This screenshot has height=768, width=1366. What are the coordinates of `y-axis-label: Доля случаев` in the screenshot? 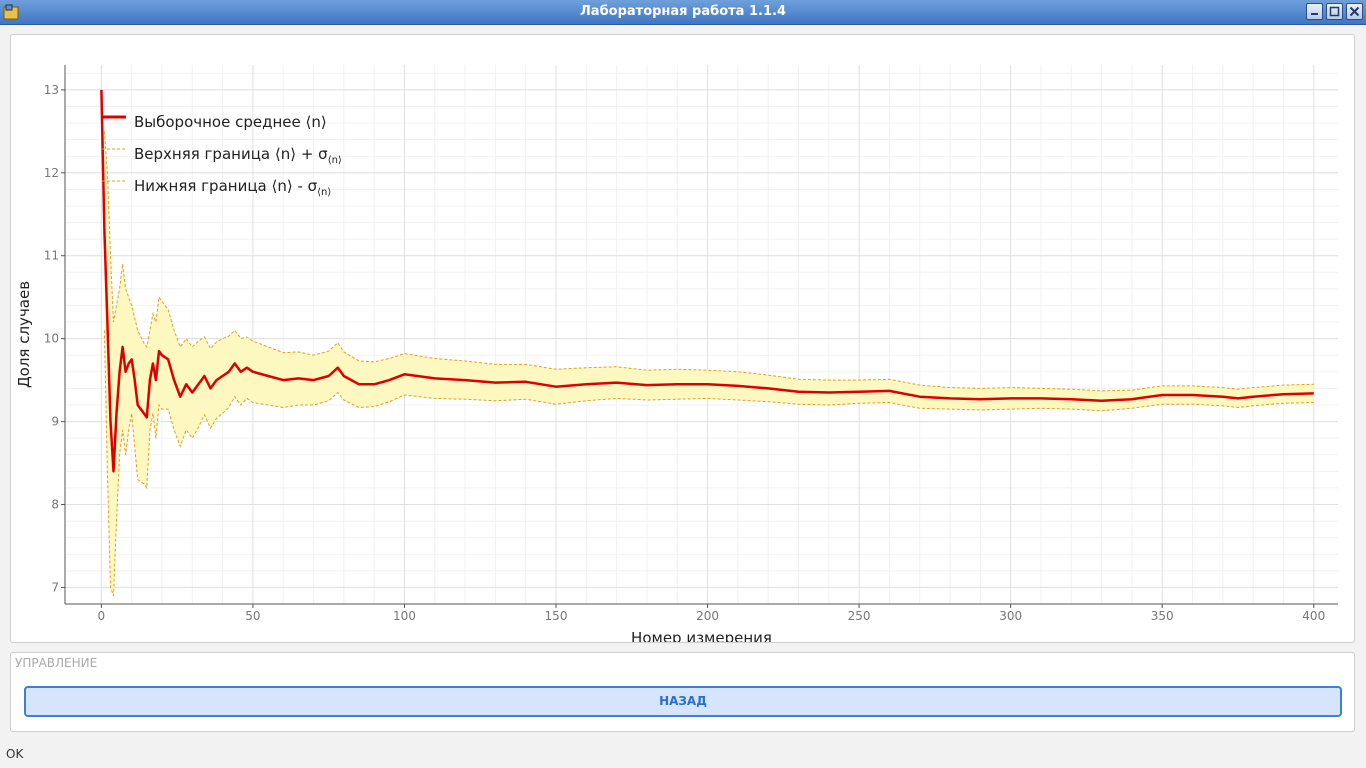 It's located at (24, 334).